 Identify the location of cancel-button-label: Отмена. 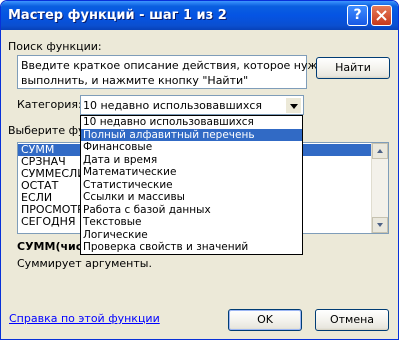
(352, 319).